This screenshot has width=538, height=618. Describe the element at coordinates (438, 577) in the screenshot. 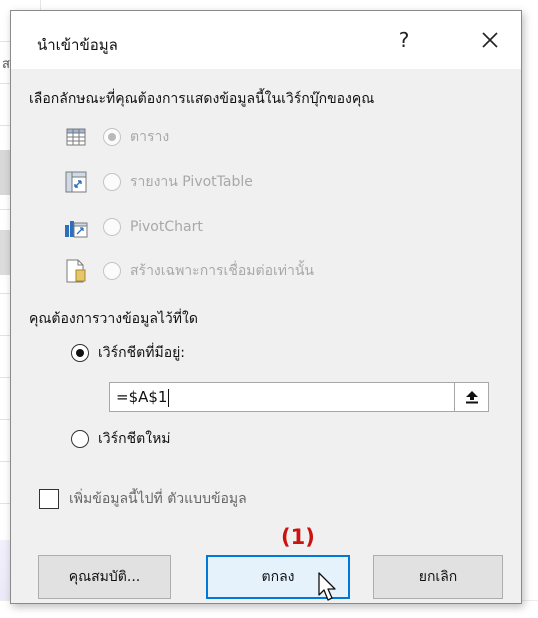

I see `cancel-button: ยกเลิก` at that location.